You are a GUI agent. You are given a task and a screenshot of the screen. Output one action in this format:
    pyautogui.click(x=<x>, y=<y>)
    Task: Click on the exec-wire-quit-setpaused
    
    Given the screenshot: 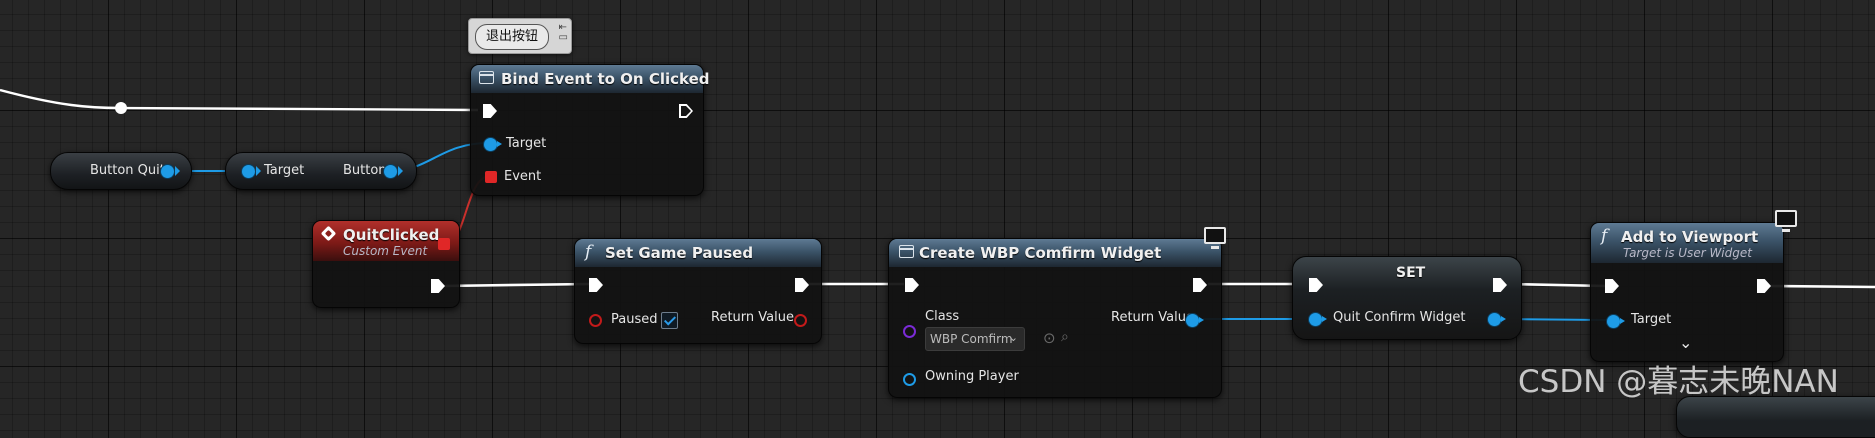 What is the action you would take?
    pyautogui.click(x=516, y=285)
    